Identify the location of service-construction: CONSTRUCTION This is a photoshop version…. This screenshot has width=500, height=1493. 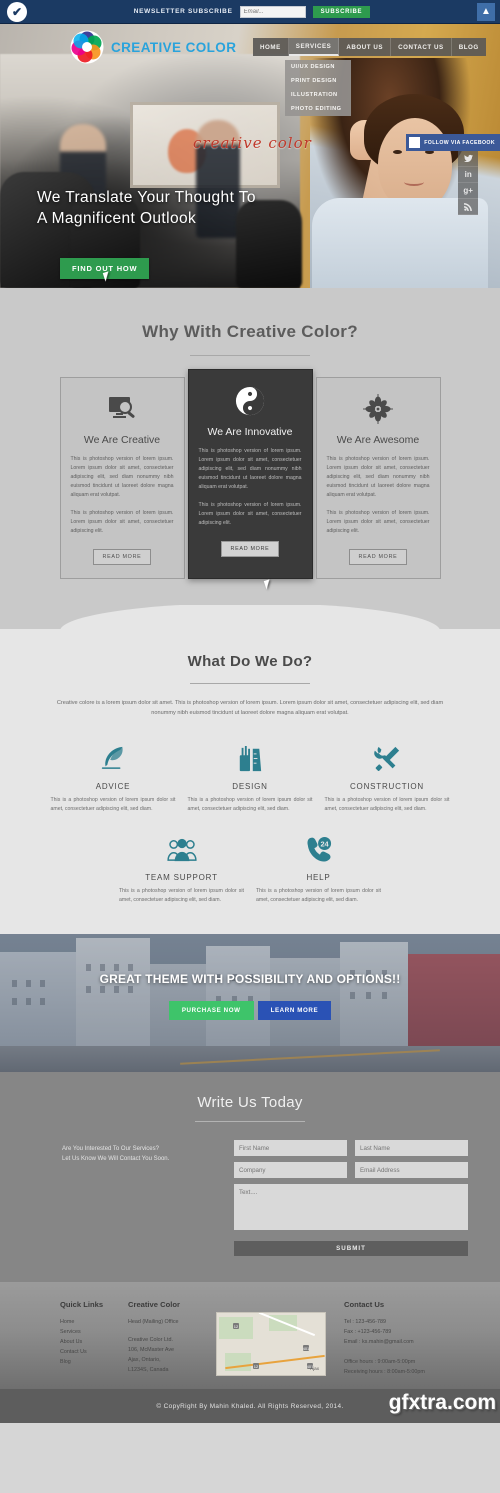
(387, 777).